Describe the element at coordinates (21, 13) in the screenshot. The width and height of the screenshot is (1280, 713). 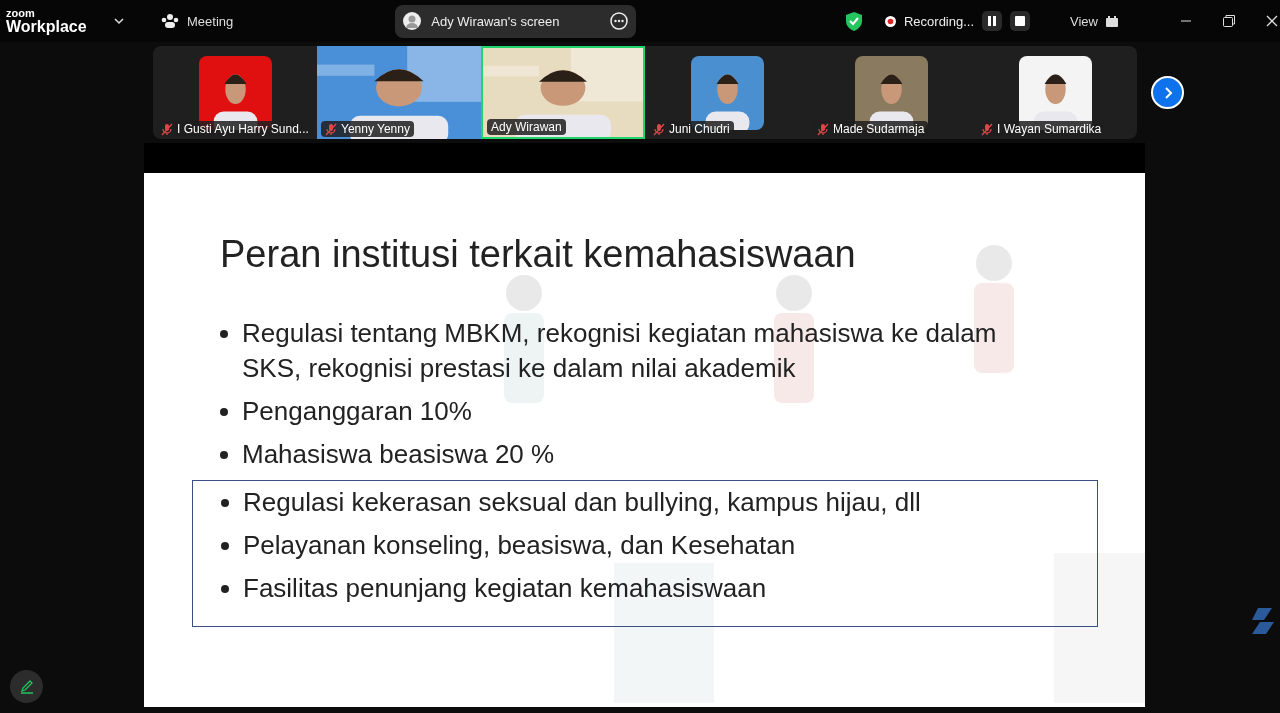
I see `app-logo-top: zoom` at that location.